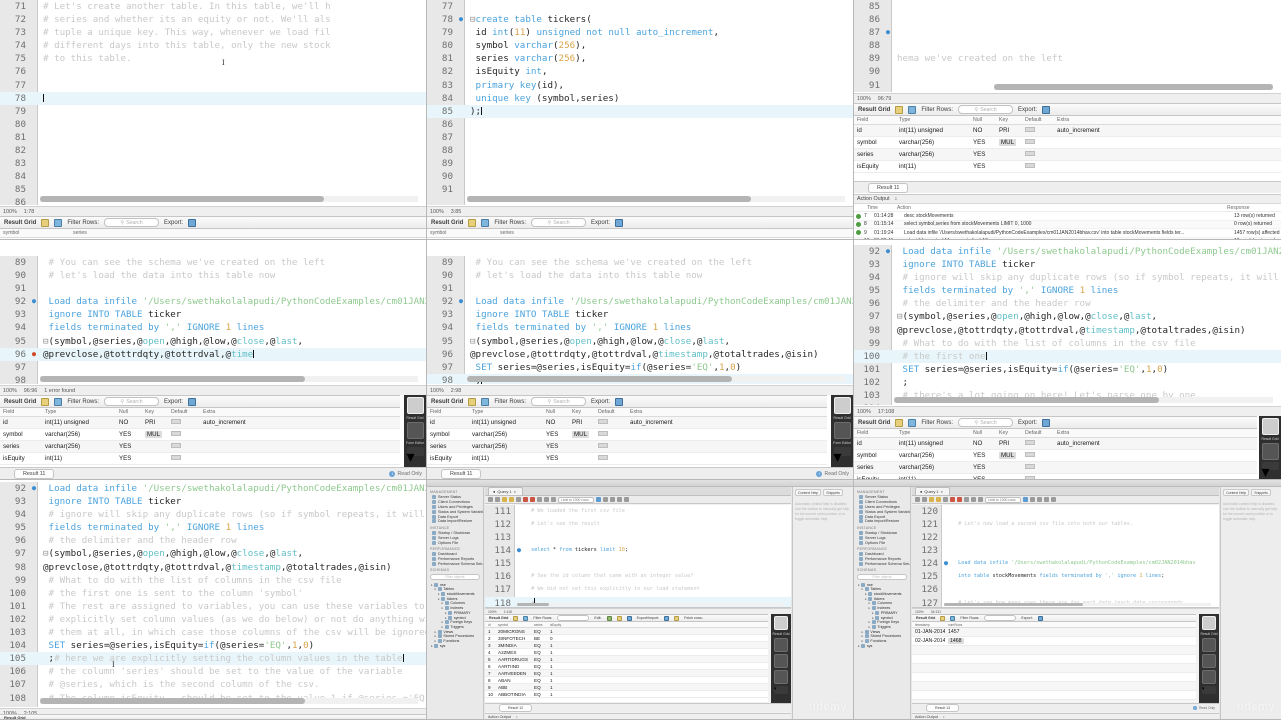  What do you see at coordinates (490, 638) in the screenshot?
I see `cell-id: 2` at bounding box center [490, 638].